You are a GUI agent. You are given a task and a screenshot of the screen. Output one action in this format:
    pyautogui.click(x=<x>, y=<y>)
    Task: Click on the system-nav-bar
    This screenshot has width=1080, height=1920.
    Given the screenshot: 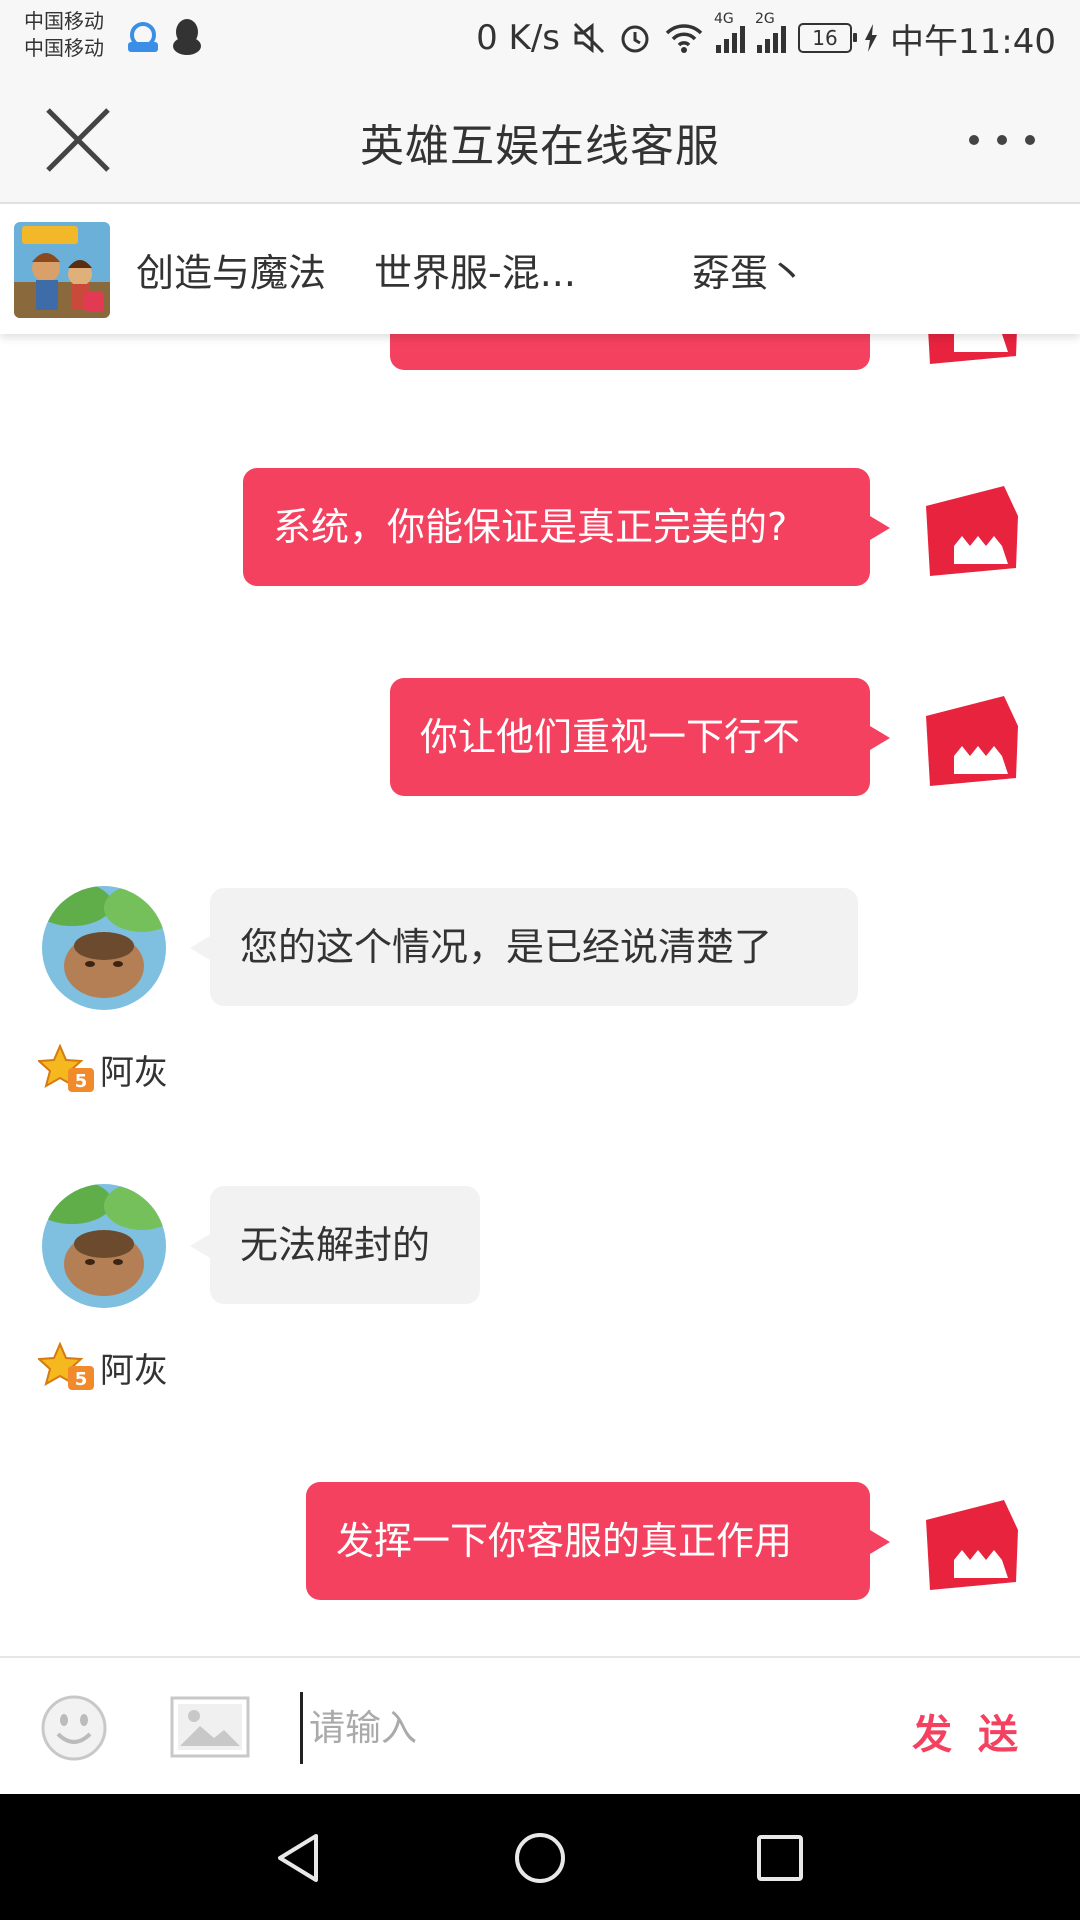 What is the action you would take?
    pyautogui.click(x=540, y=1857)
    